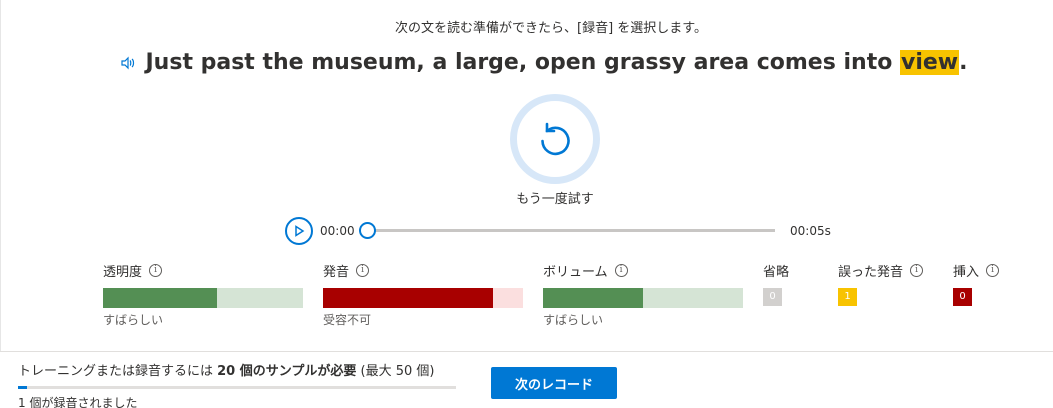 This screenshot has height=408, width=1053. I want to click on metric-volume: ボリューム i すばらしい, so click(643, 294).